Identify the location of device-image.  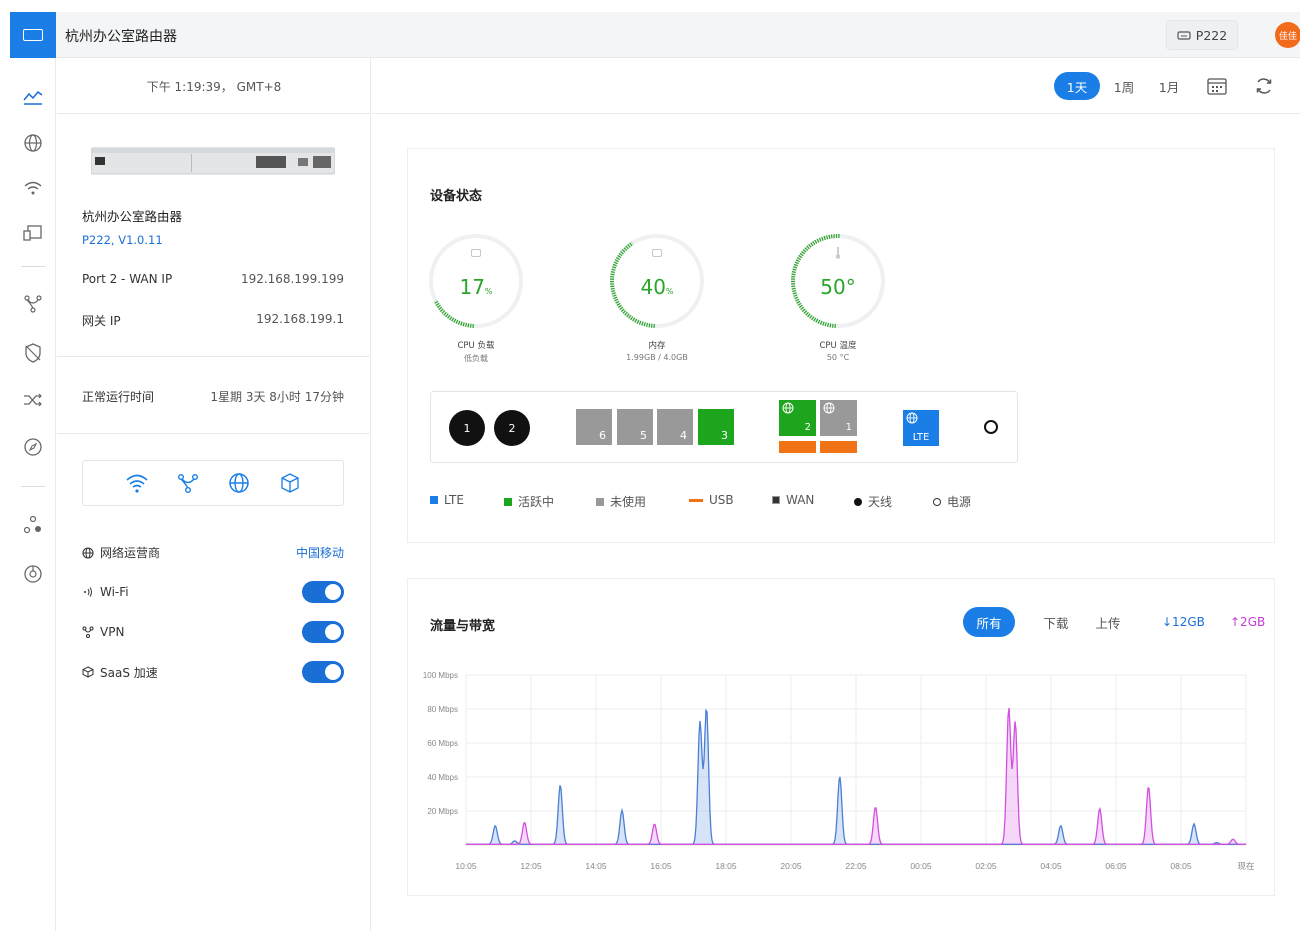
(213, 161).